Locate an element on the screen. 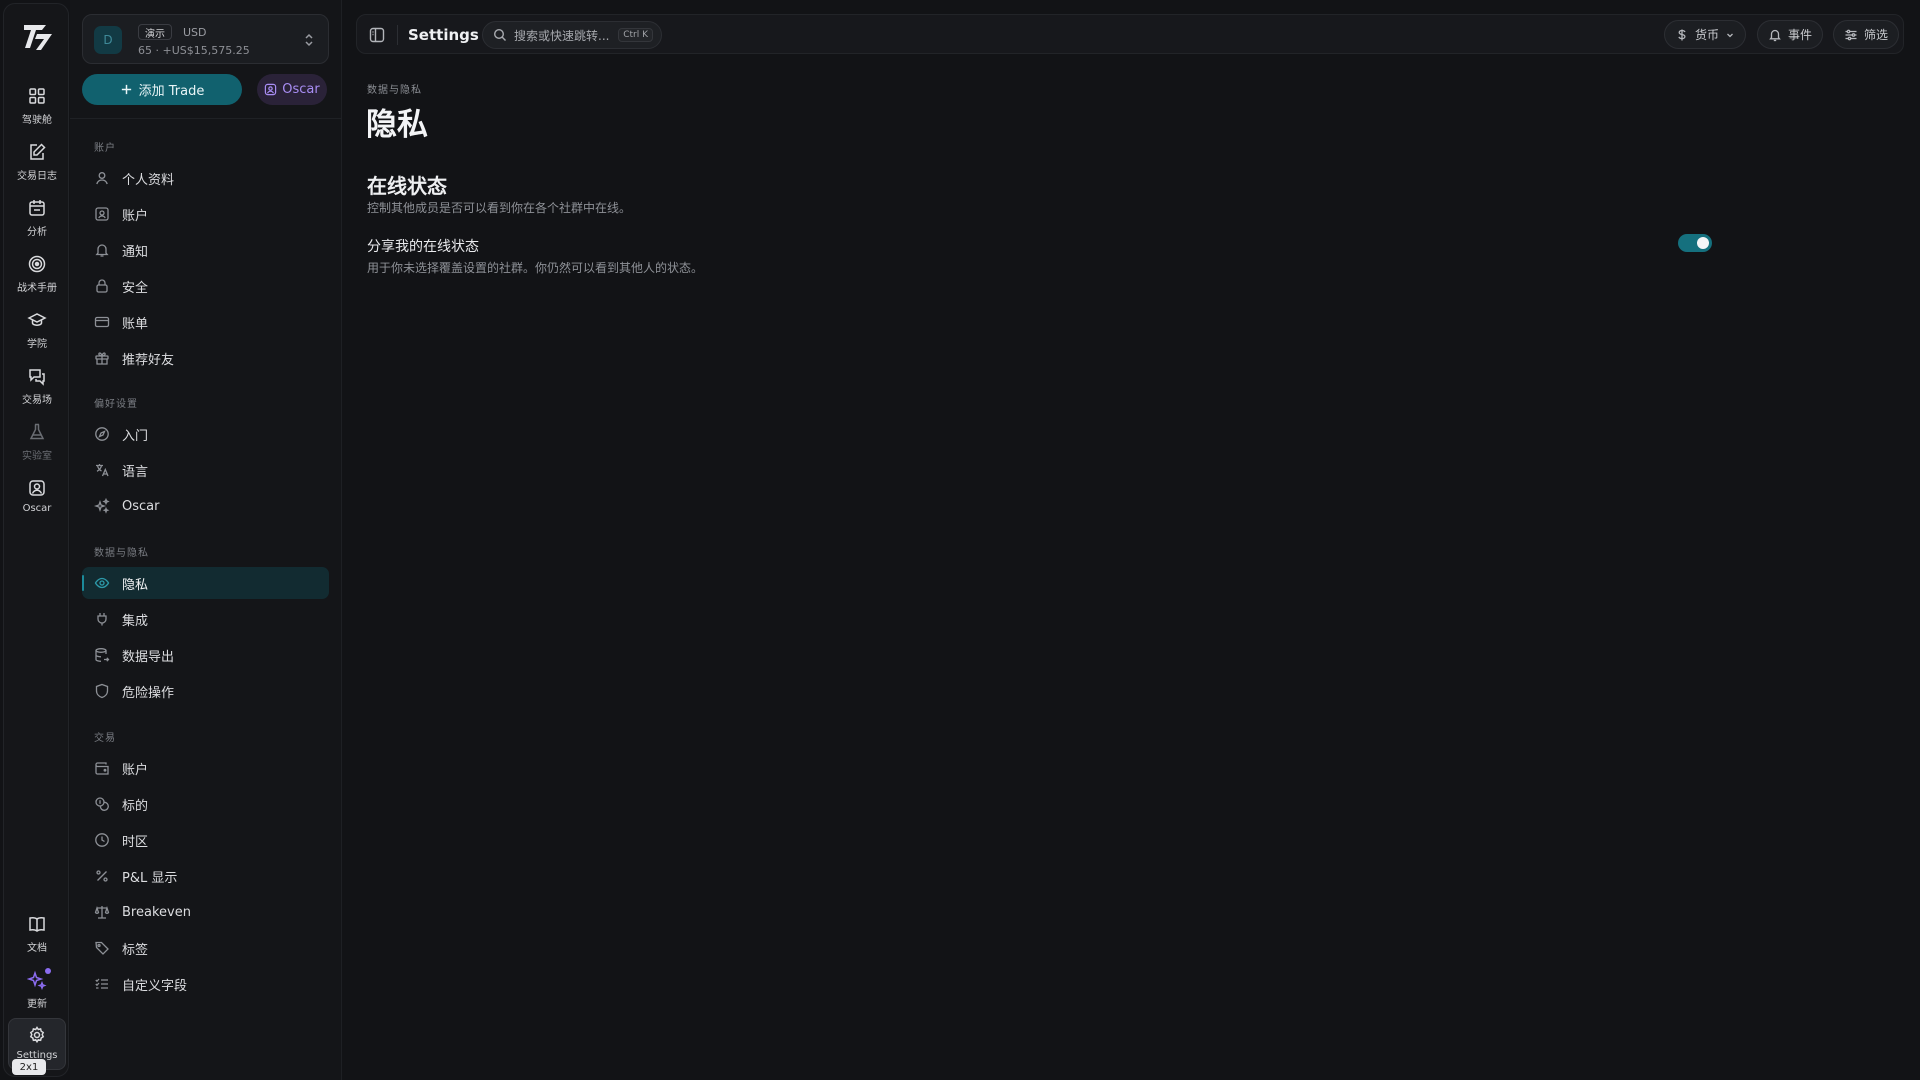  book-icon is located at coordinates (37, 924).